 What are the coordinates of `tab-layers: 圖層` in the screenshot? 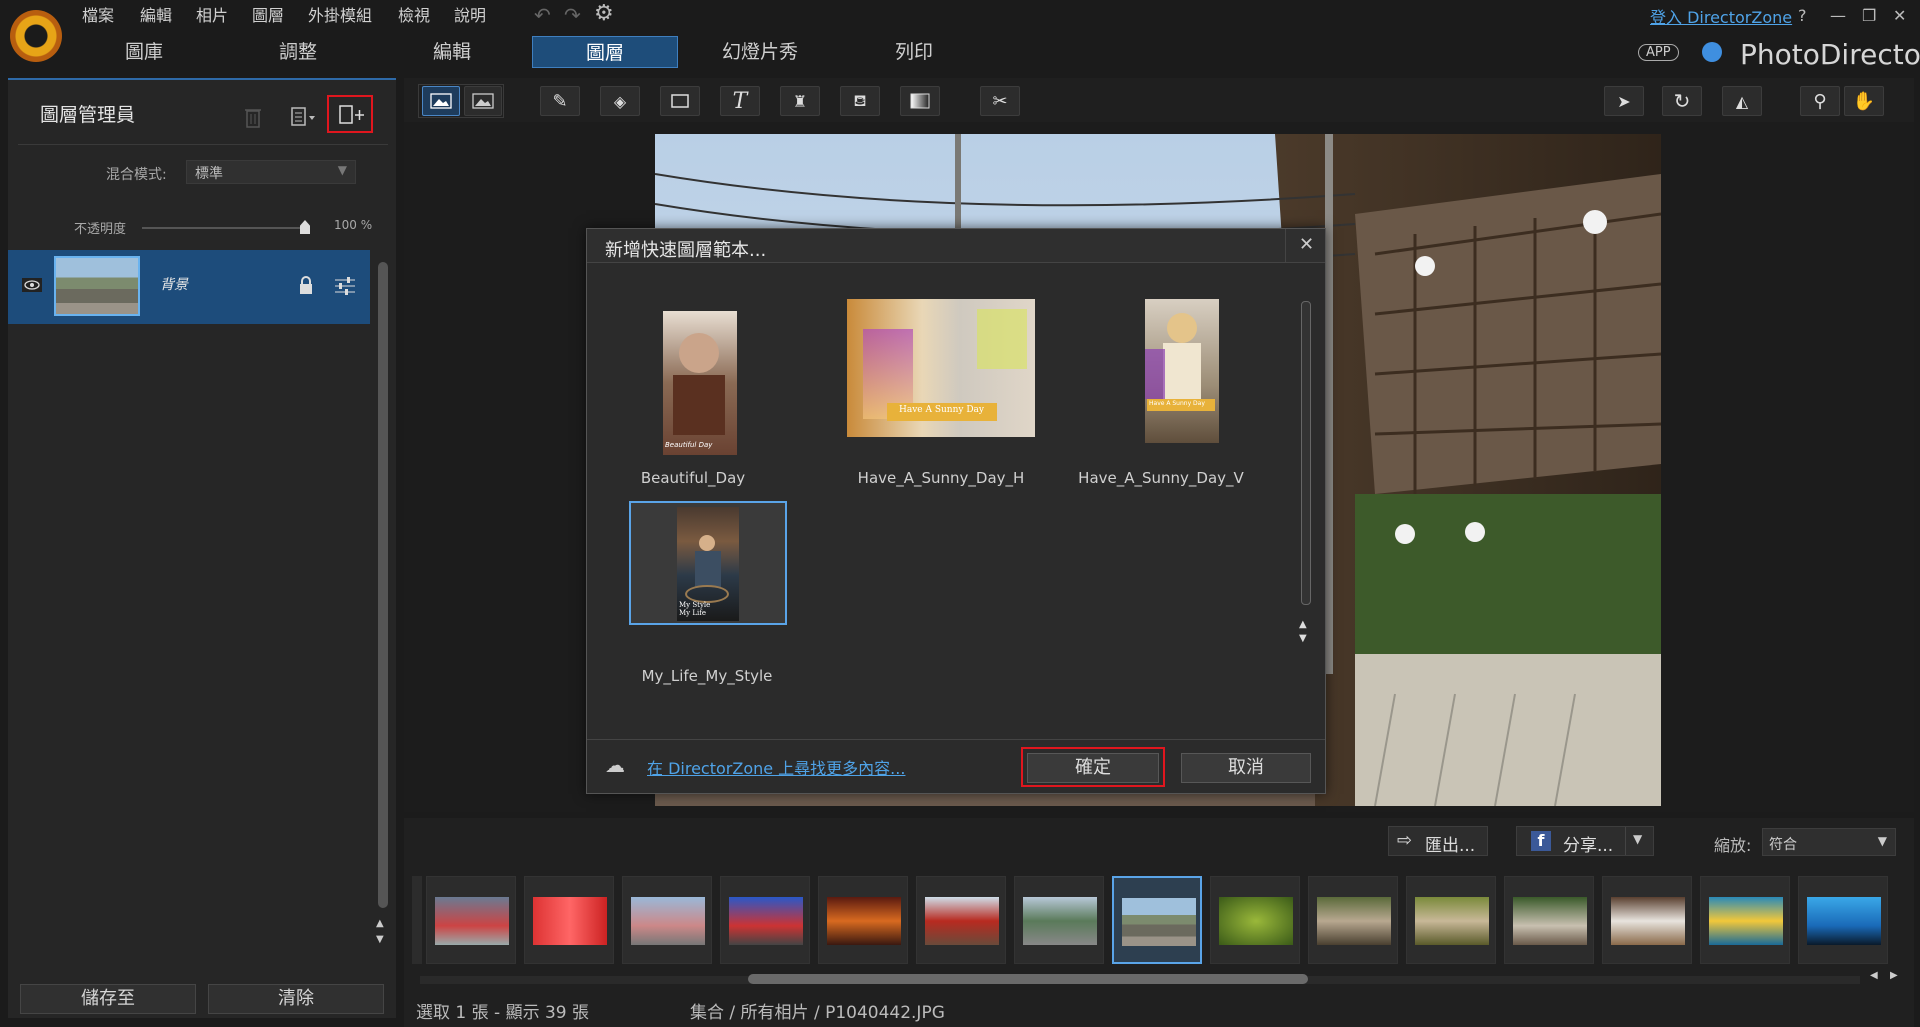 It's located at (605, 52).